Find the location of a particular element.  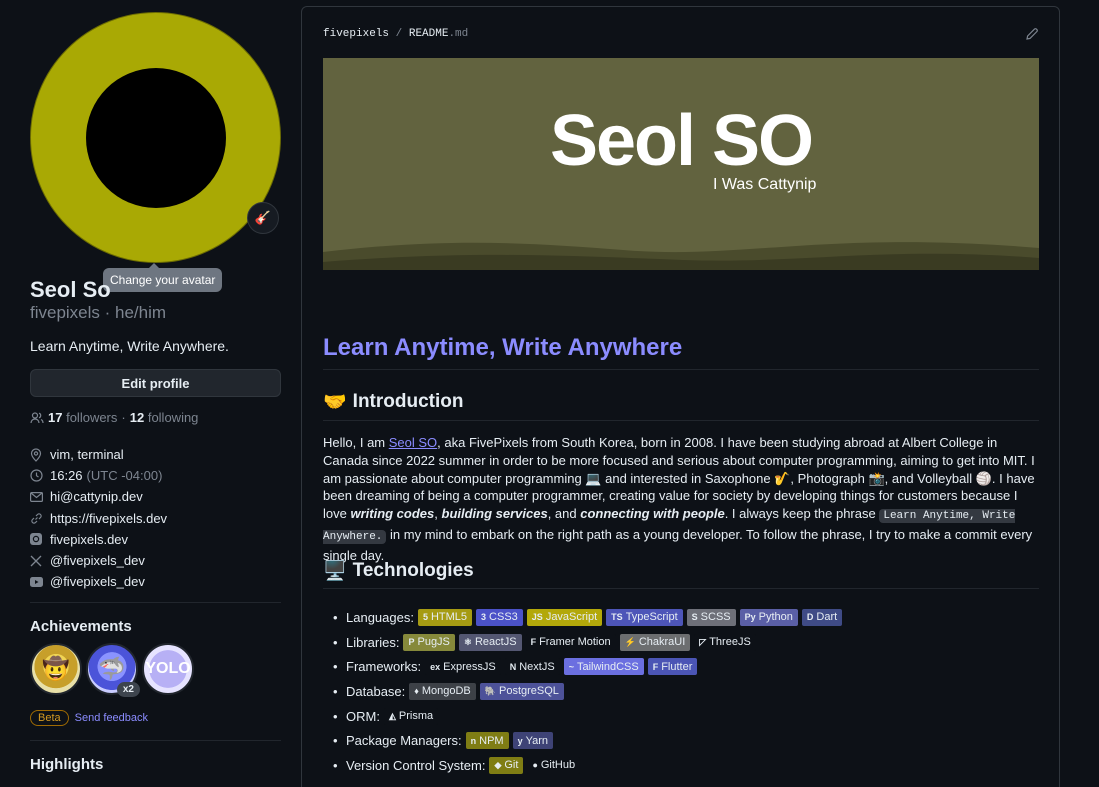

introduction-heading: 🤝 Introduction is located at coordinates (393, 402).